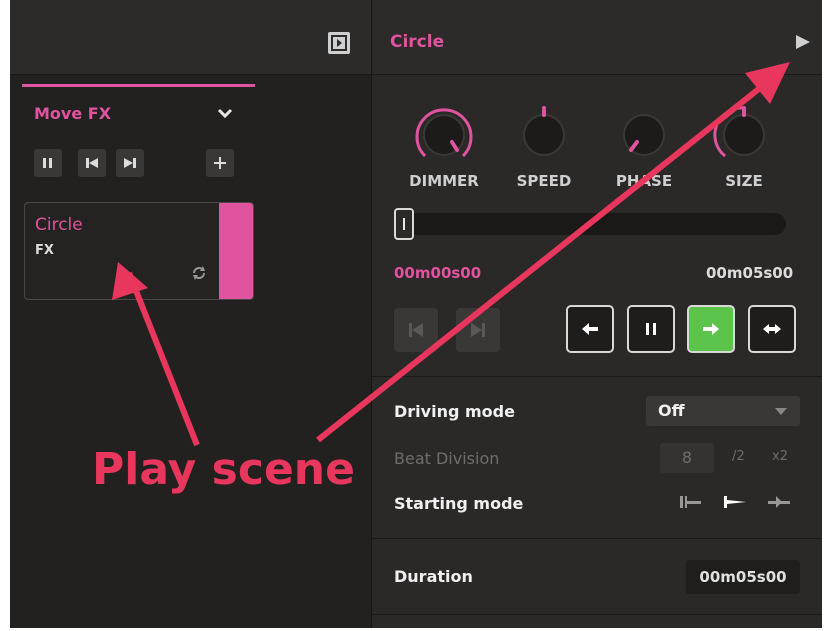 This screenshot has height=631, width=824. What do you see at coordinates (44, 250) in the screenshot?
I see `scene-card-type: FX` at bounding box center [44, 250].